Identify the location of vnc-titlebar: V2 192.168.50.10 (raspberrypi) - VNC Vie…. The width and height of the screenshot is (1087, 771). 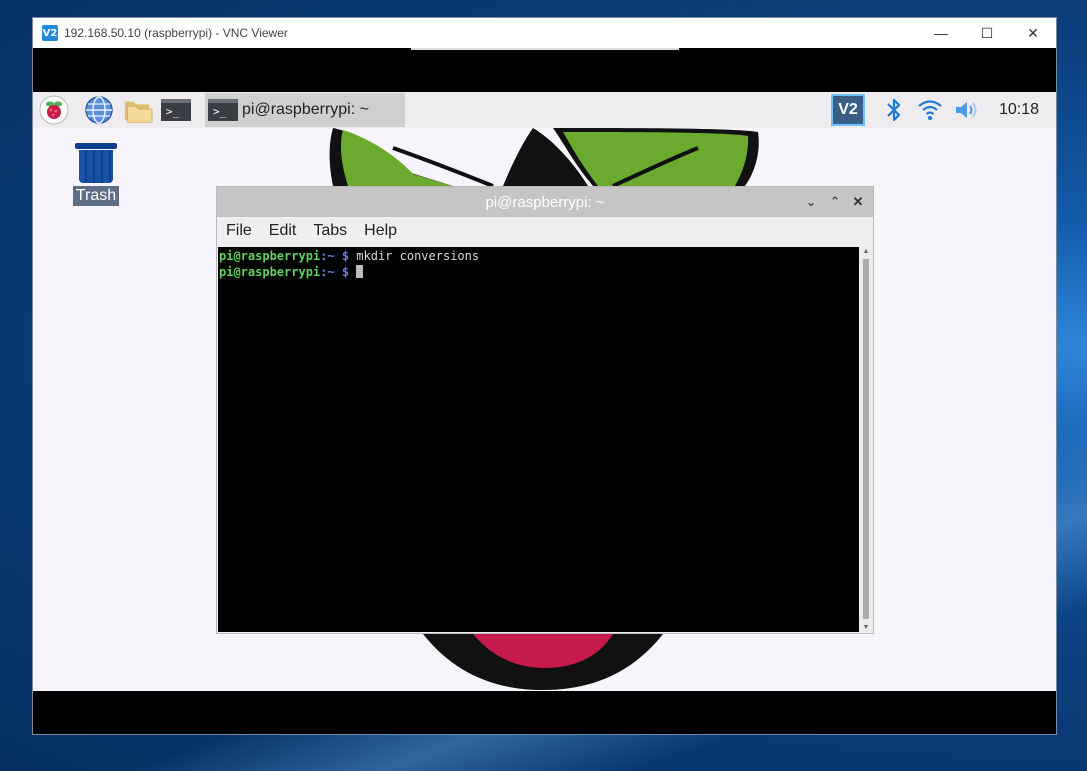
(544, 33).